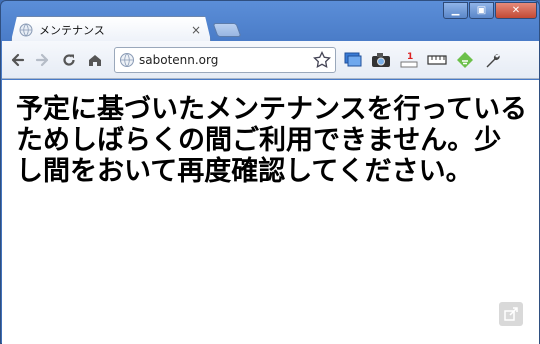  I want to click on back-button, so click(17, 60).